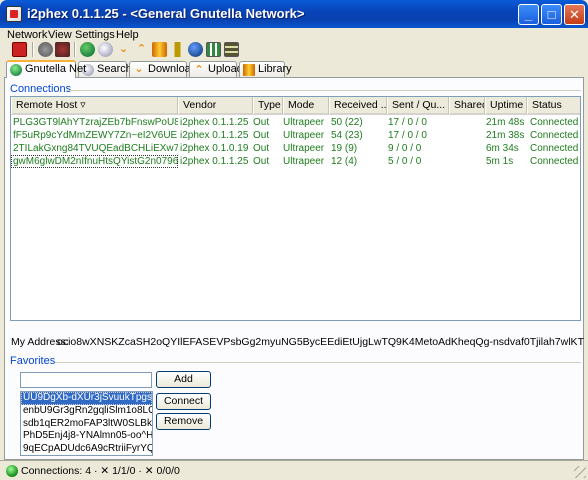 The image size is (588, 480). What do you see at coordinates (347, 135) in the screenshot?
I see `cell-received: 54 (23)` at bounding box center [347, 135].